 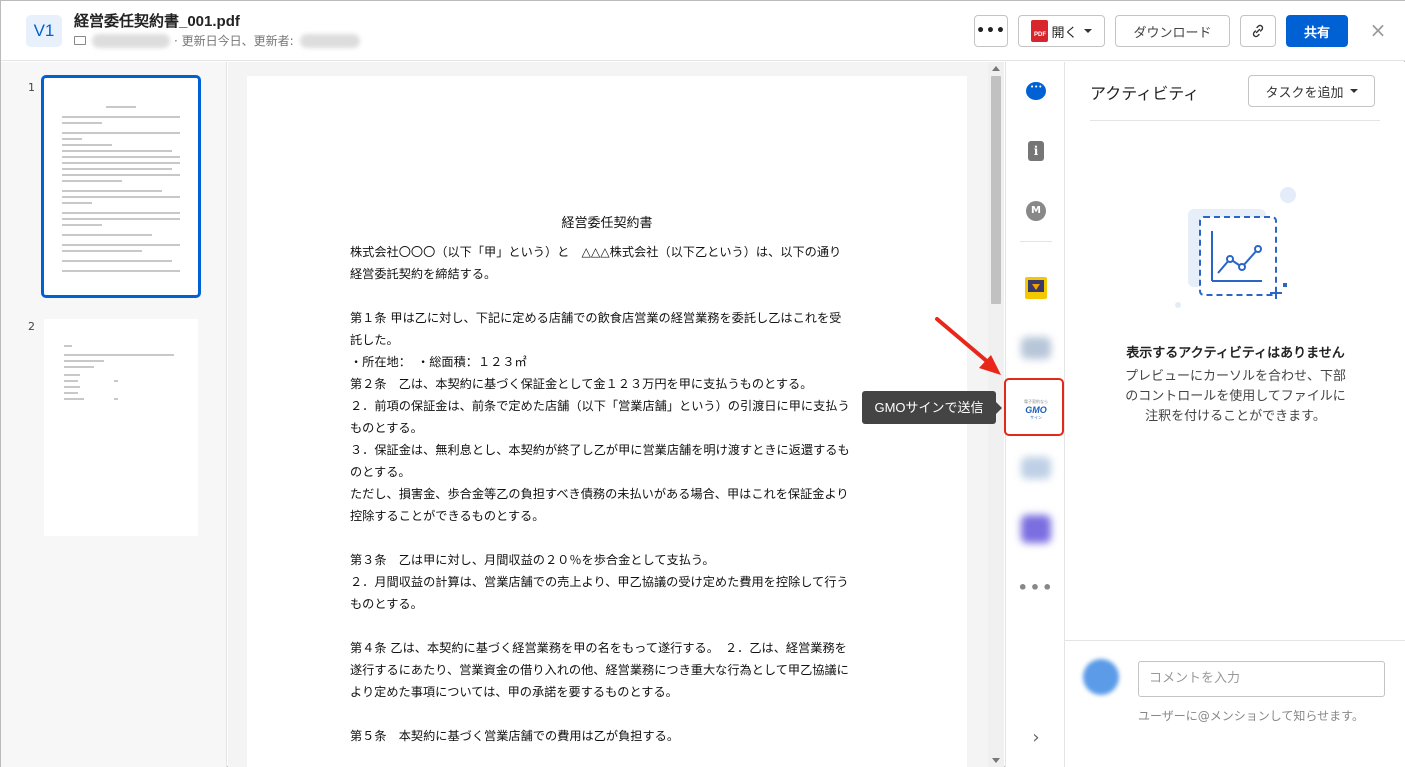 I want to click on chevron-right-icon: ›, so click(x=1036, y=737).